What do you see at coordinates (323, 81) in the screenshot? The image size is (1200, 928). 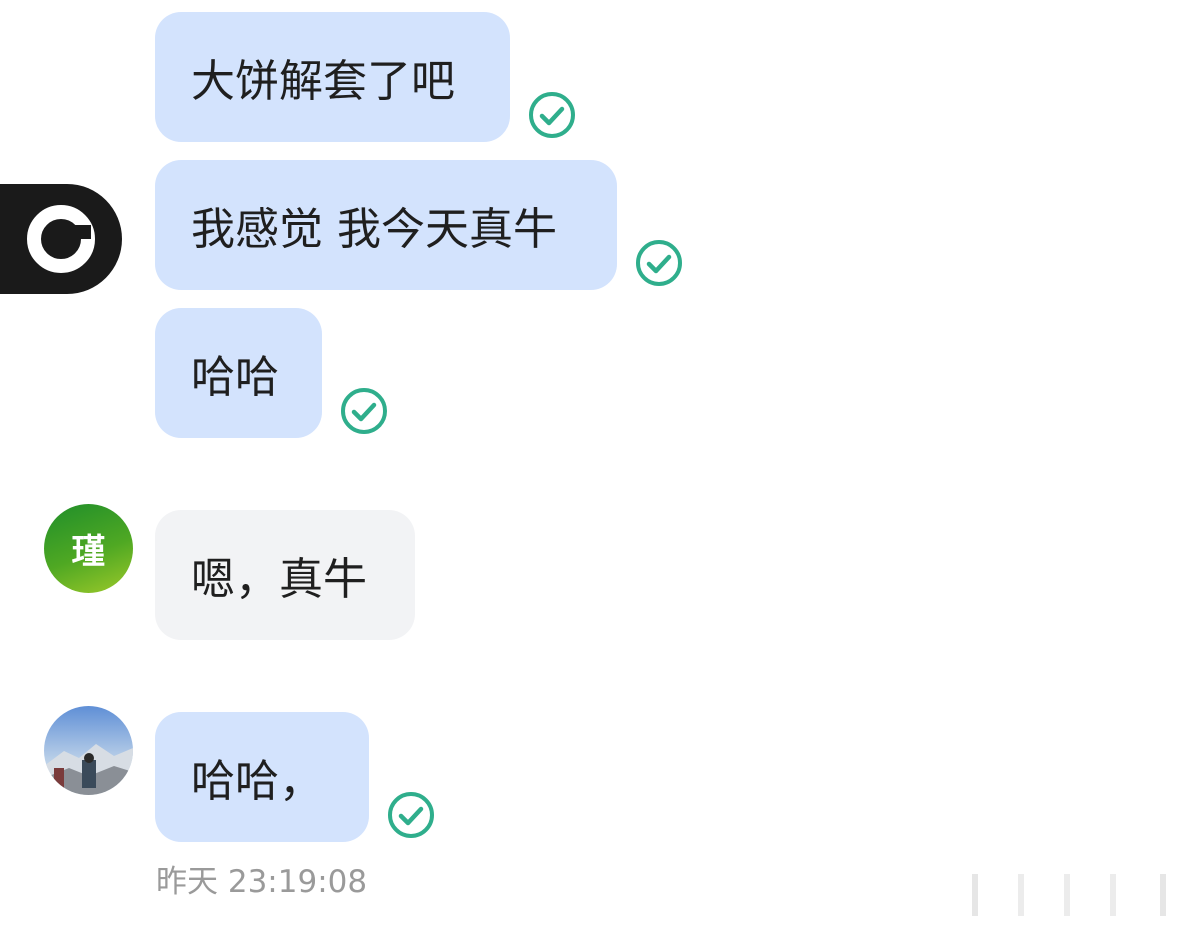 I see `message-text: 大饼解套了吧` at bounding box center [323, 81].